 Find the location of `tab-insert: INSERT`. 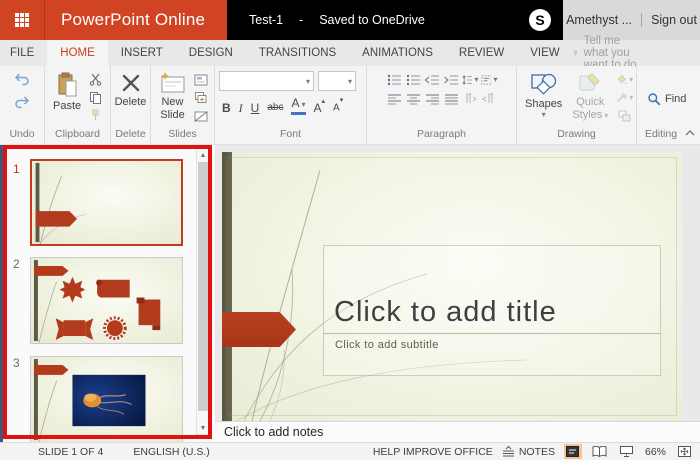

tab-insert: INSERT is located at coordinates (142, 53).